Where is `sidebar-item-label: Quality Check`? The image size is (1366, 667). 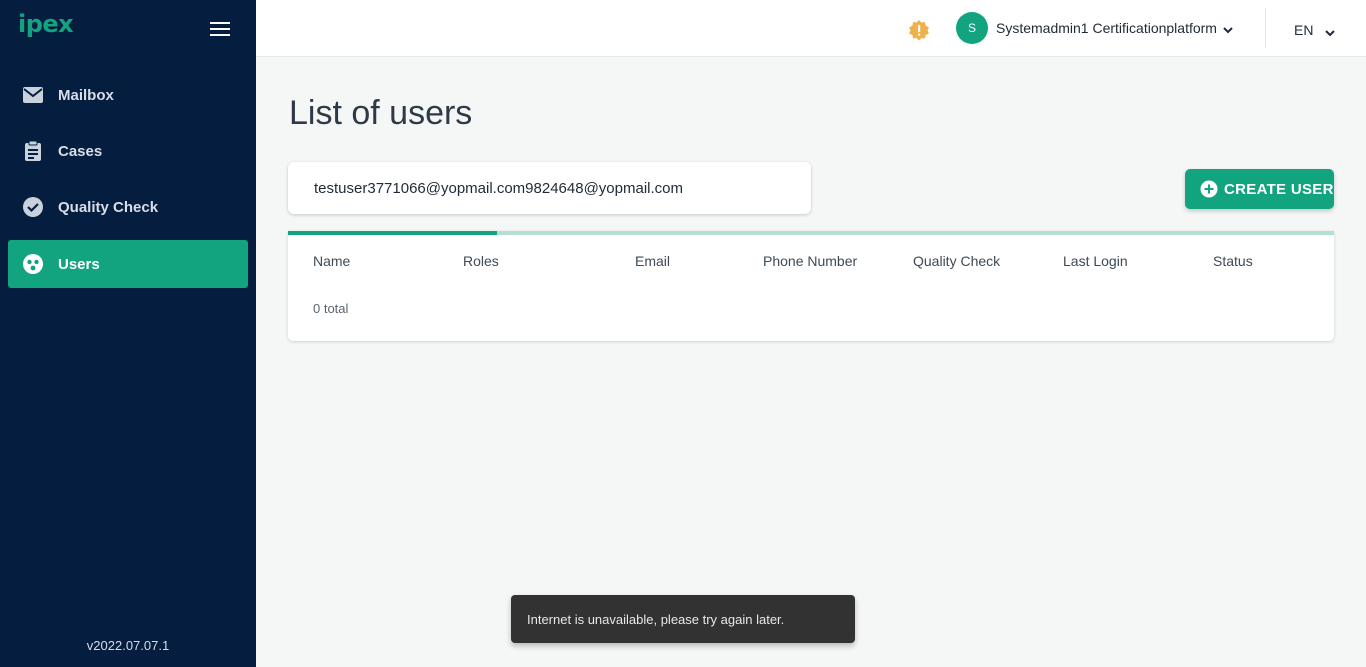
sidebar-item-label: Quality Check is located at coordinates (108, 207).